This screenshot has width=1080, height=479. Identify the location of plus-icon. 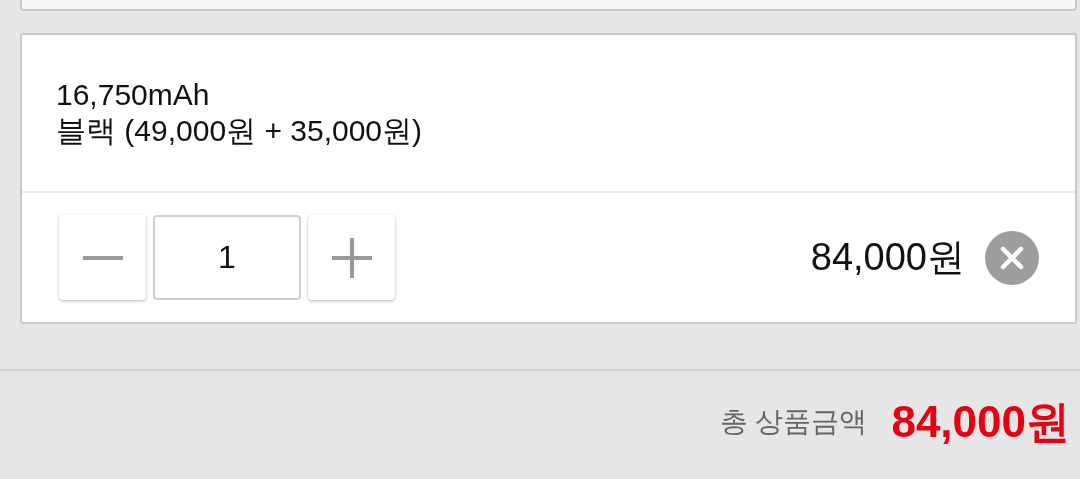
(351, 257).